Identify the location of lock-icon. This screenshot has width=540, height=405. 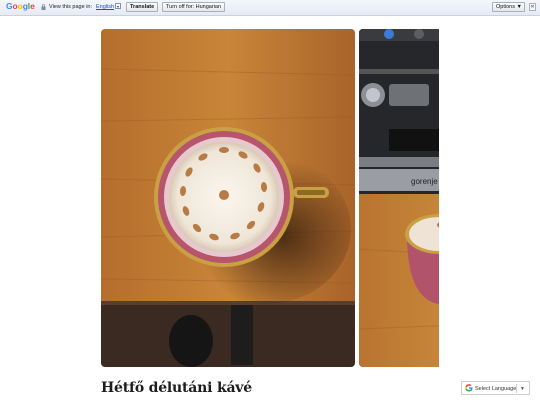
(43, 7).